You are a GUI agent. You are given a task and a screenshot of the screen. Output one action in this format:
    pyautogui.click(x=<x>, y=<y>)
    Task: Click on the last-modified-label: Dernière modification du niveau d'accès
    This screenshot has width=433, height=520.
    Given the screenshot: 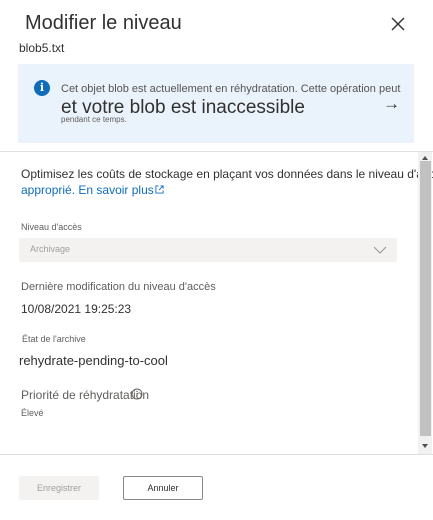 What is the action you would take?
    pyautogui.click(x=118, y=287)
    